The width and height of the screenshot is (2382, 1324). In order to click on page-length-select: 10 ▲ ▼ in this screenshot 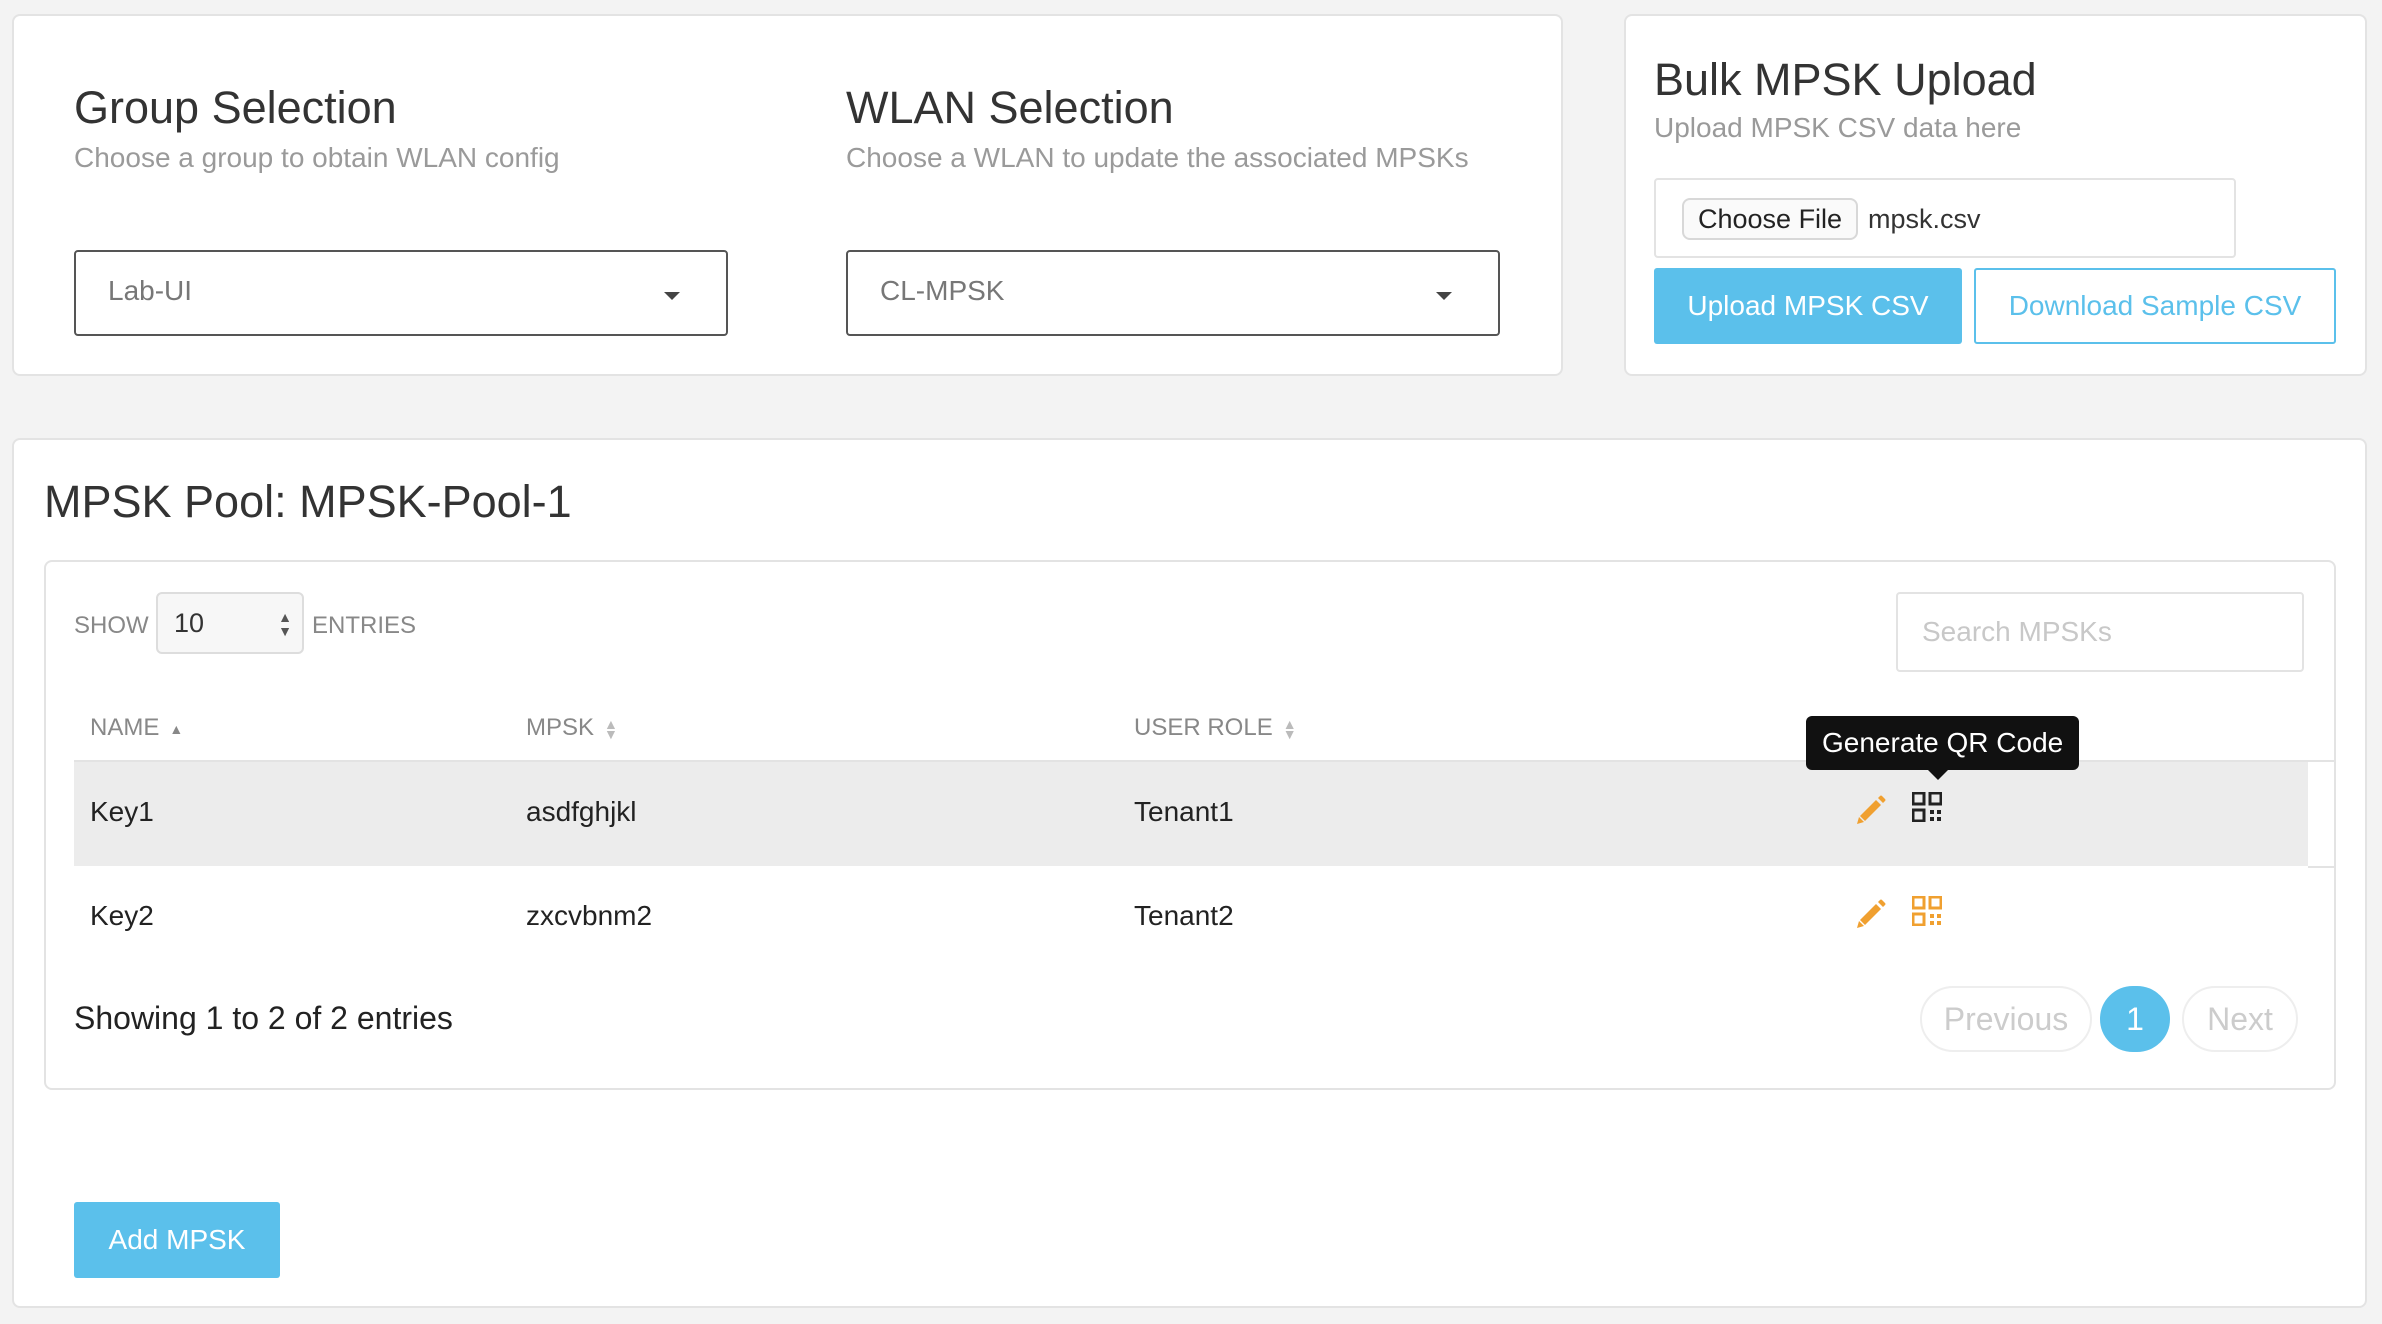, I will do `click(230, 623)`.